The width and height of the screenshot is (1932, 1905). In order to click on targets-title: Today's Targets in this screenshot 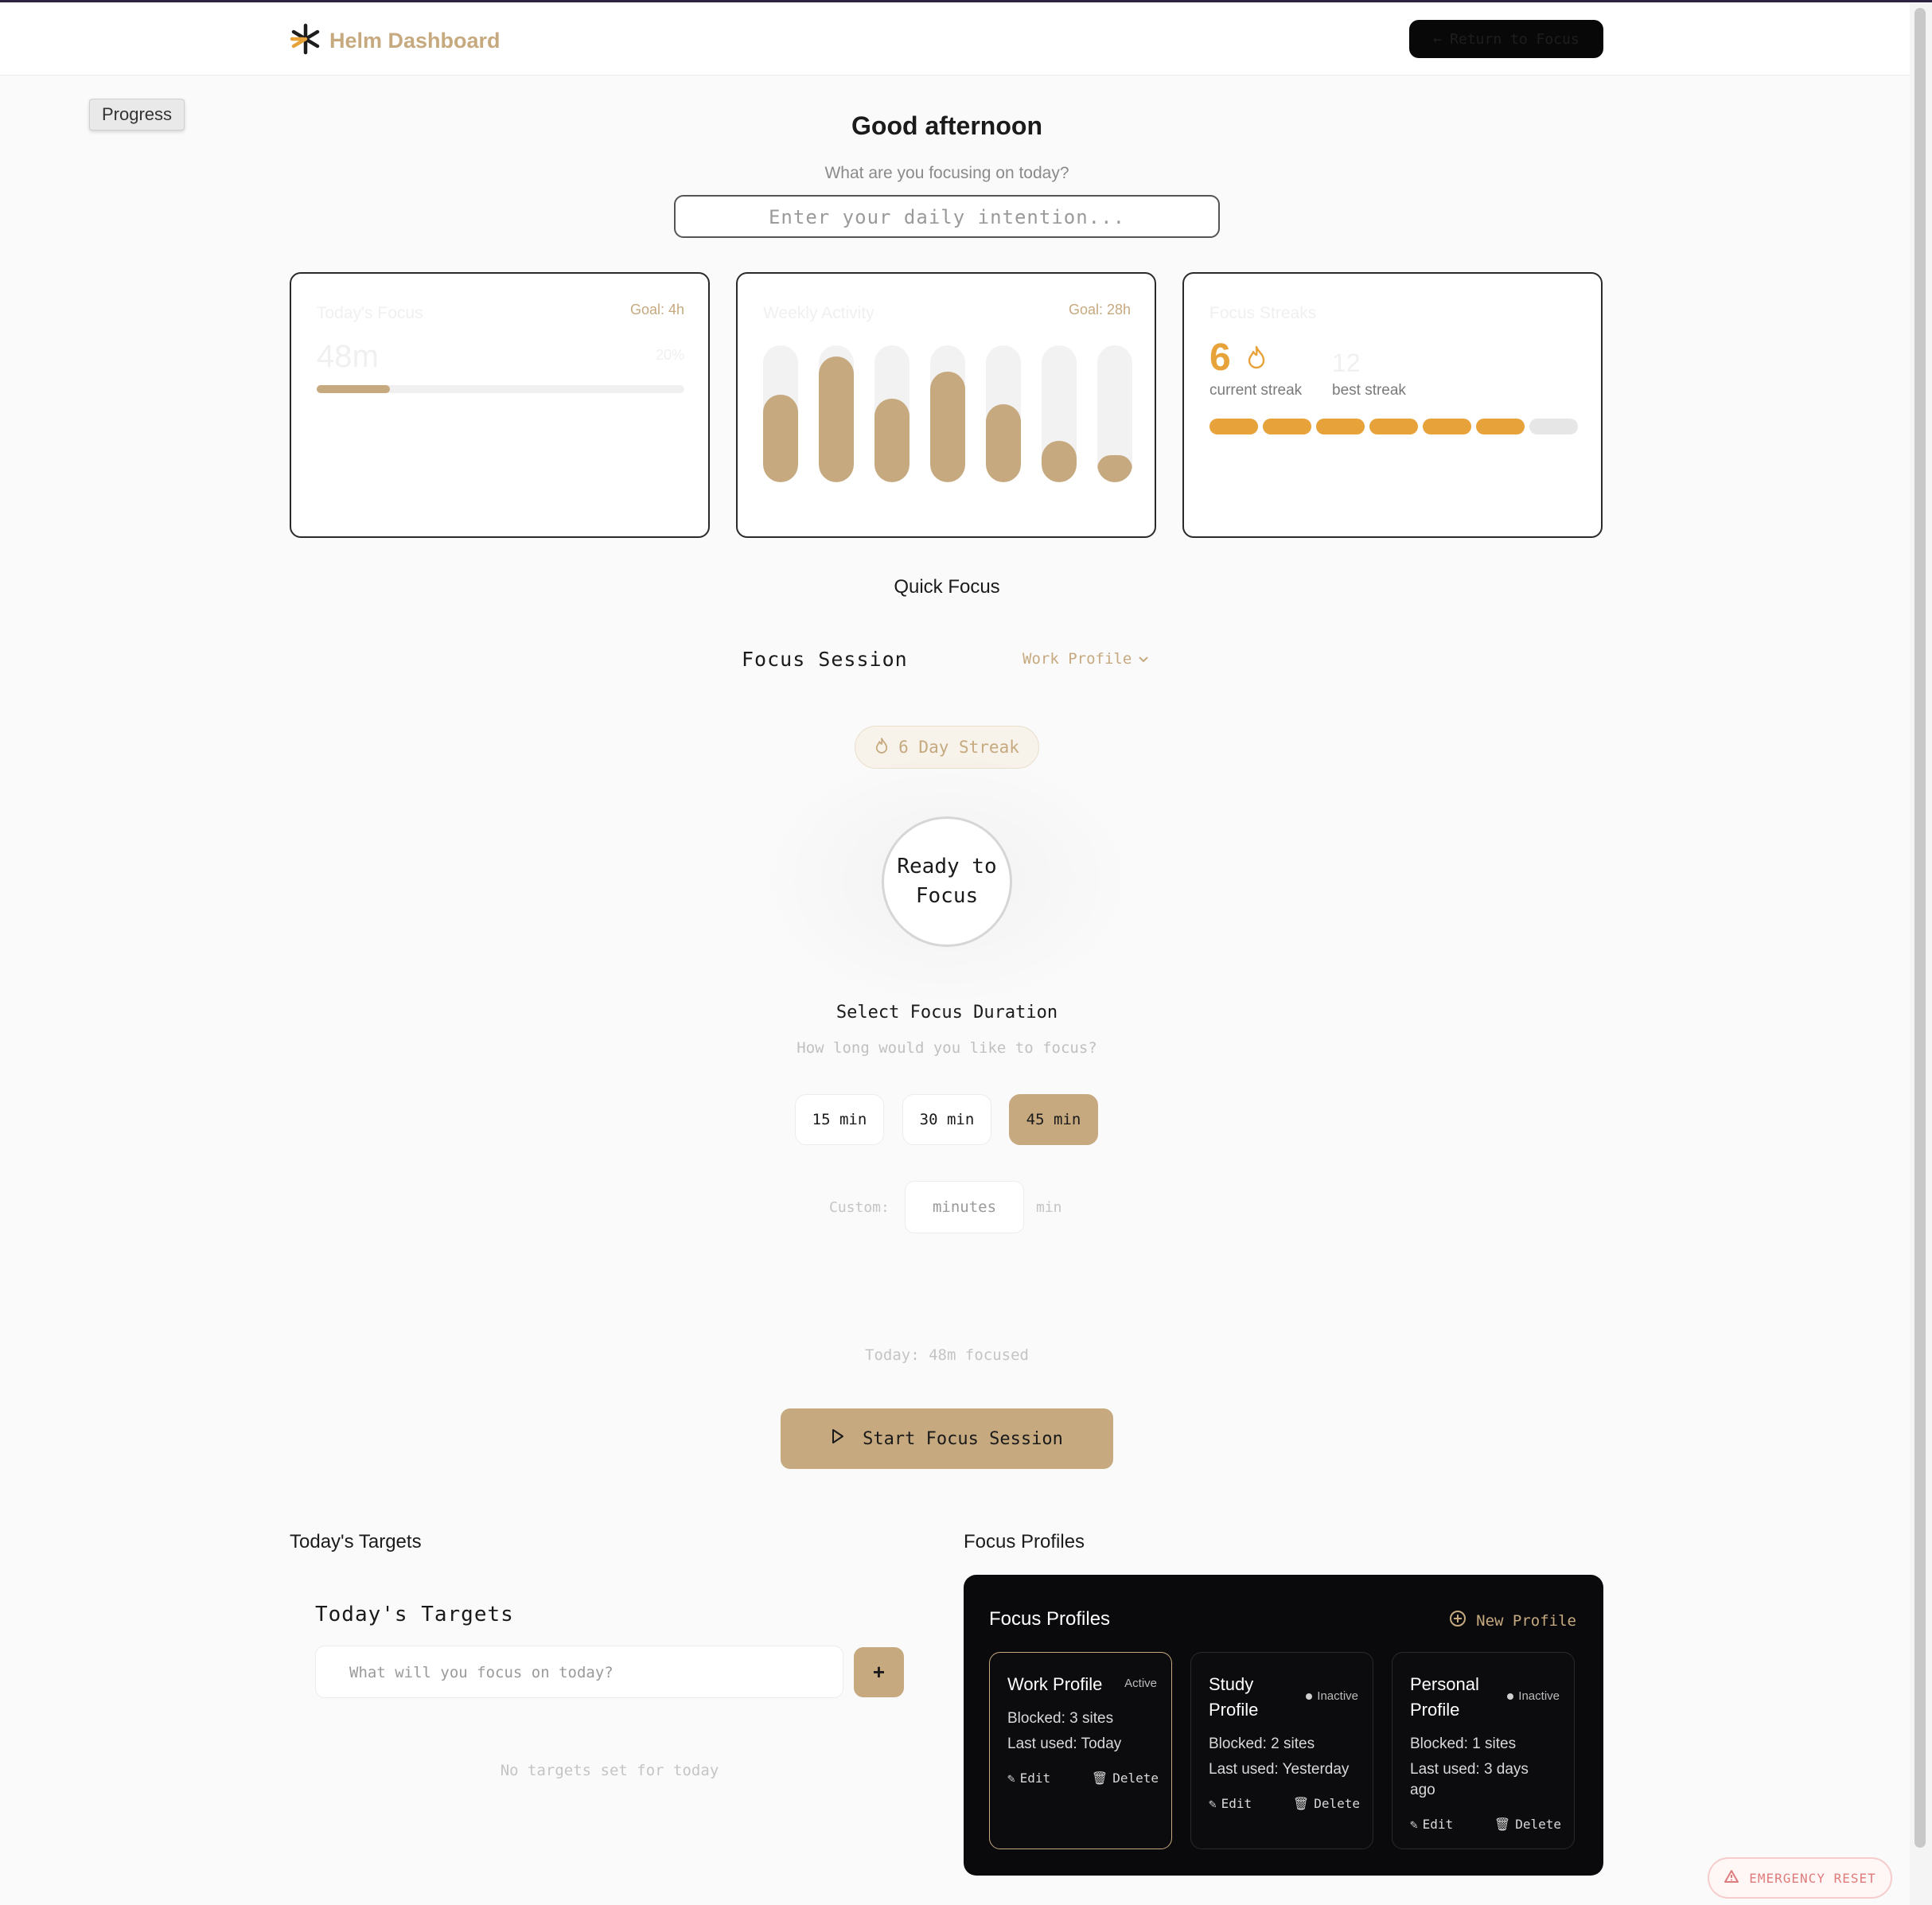, I will do `click(414, 1614)`.